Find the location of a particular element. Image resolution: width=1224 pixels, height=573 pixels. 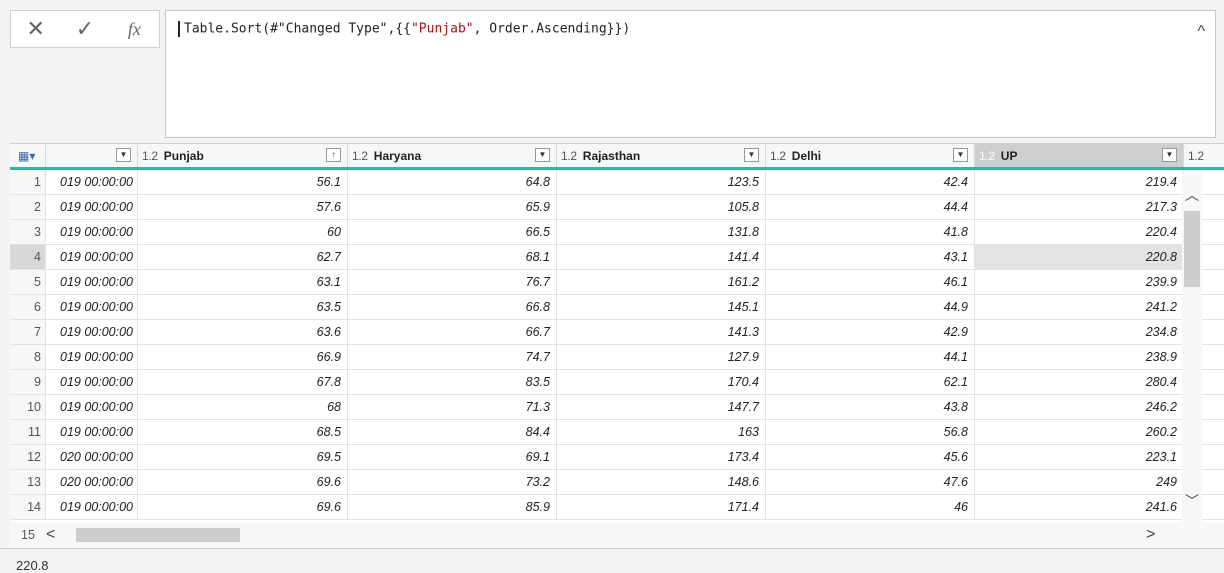

punjab-cell: 62.7 is located at coordinates (243, 257).